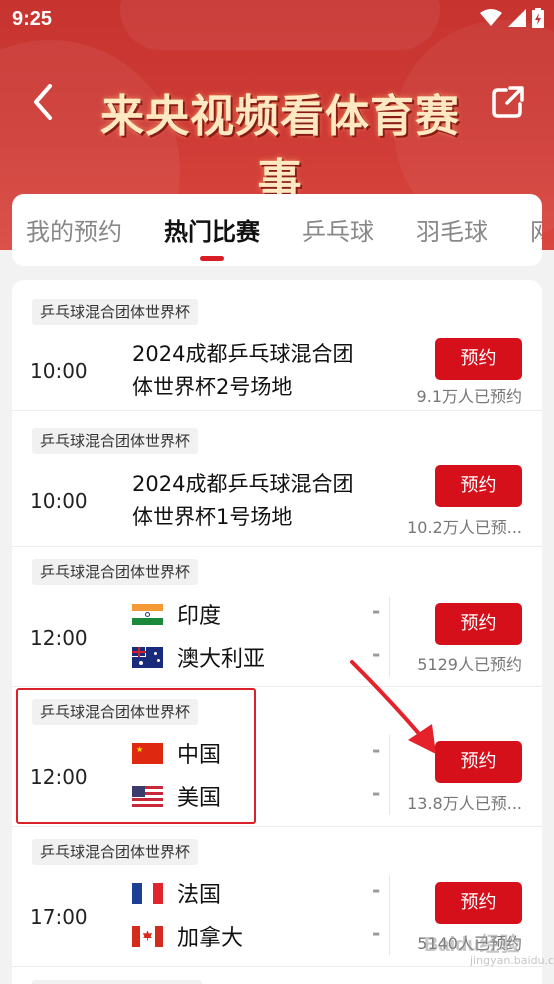 This screenshot has height=984, width=554. Describe the element at coordinates (74, 229) in the screenshot. I see `tab-my-reservations: 我的预约` at that location.